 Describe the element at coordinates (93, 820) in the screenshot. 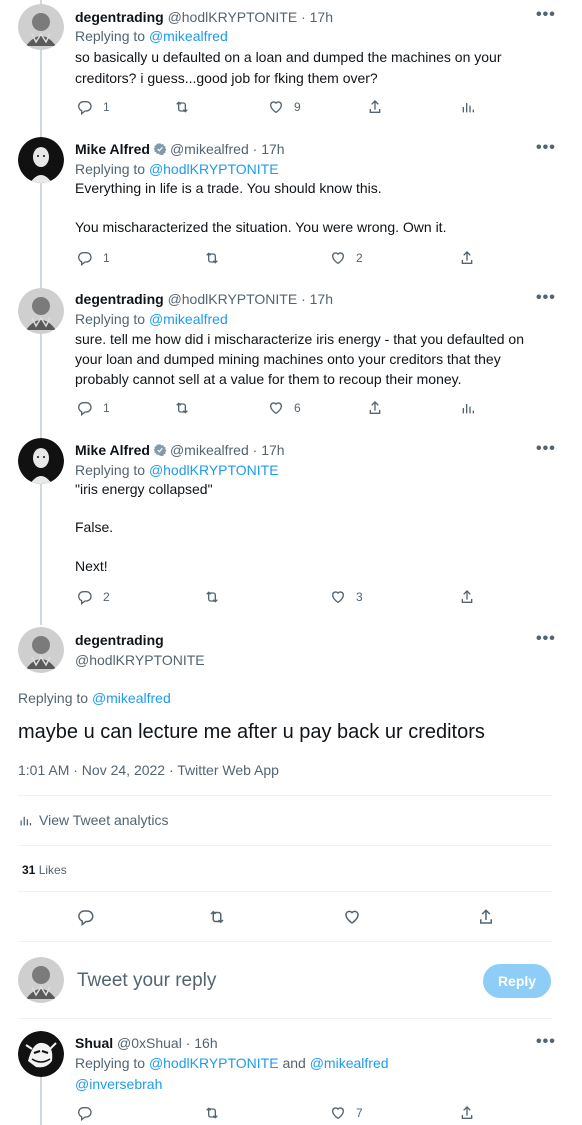

I see `view-analytics-link: View Tweet analytics` at that location.